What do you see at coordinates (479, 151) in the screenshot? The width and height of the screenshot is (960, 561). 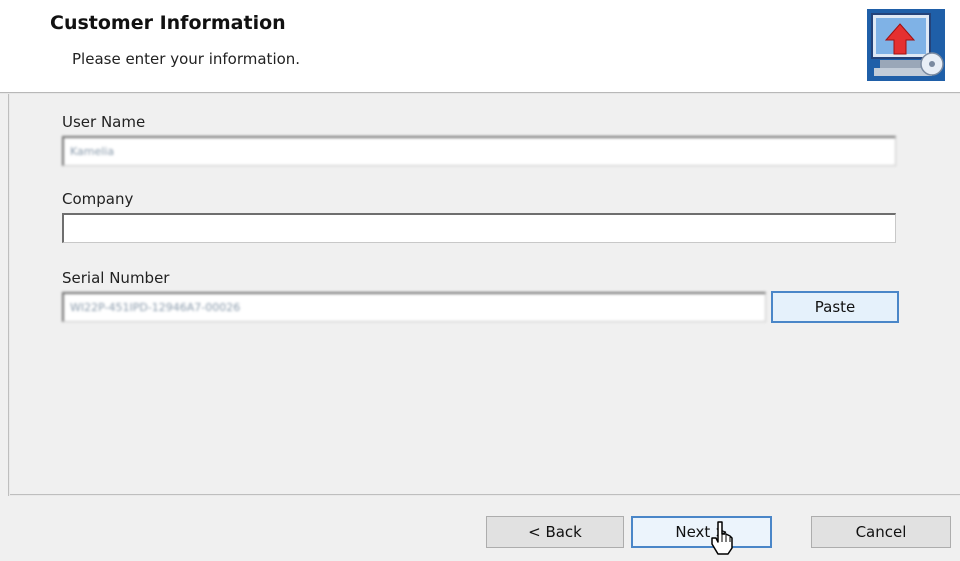 I see `user-name-input` at bounding box center [479, 151].